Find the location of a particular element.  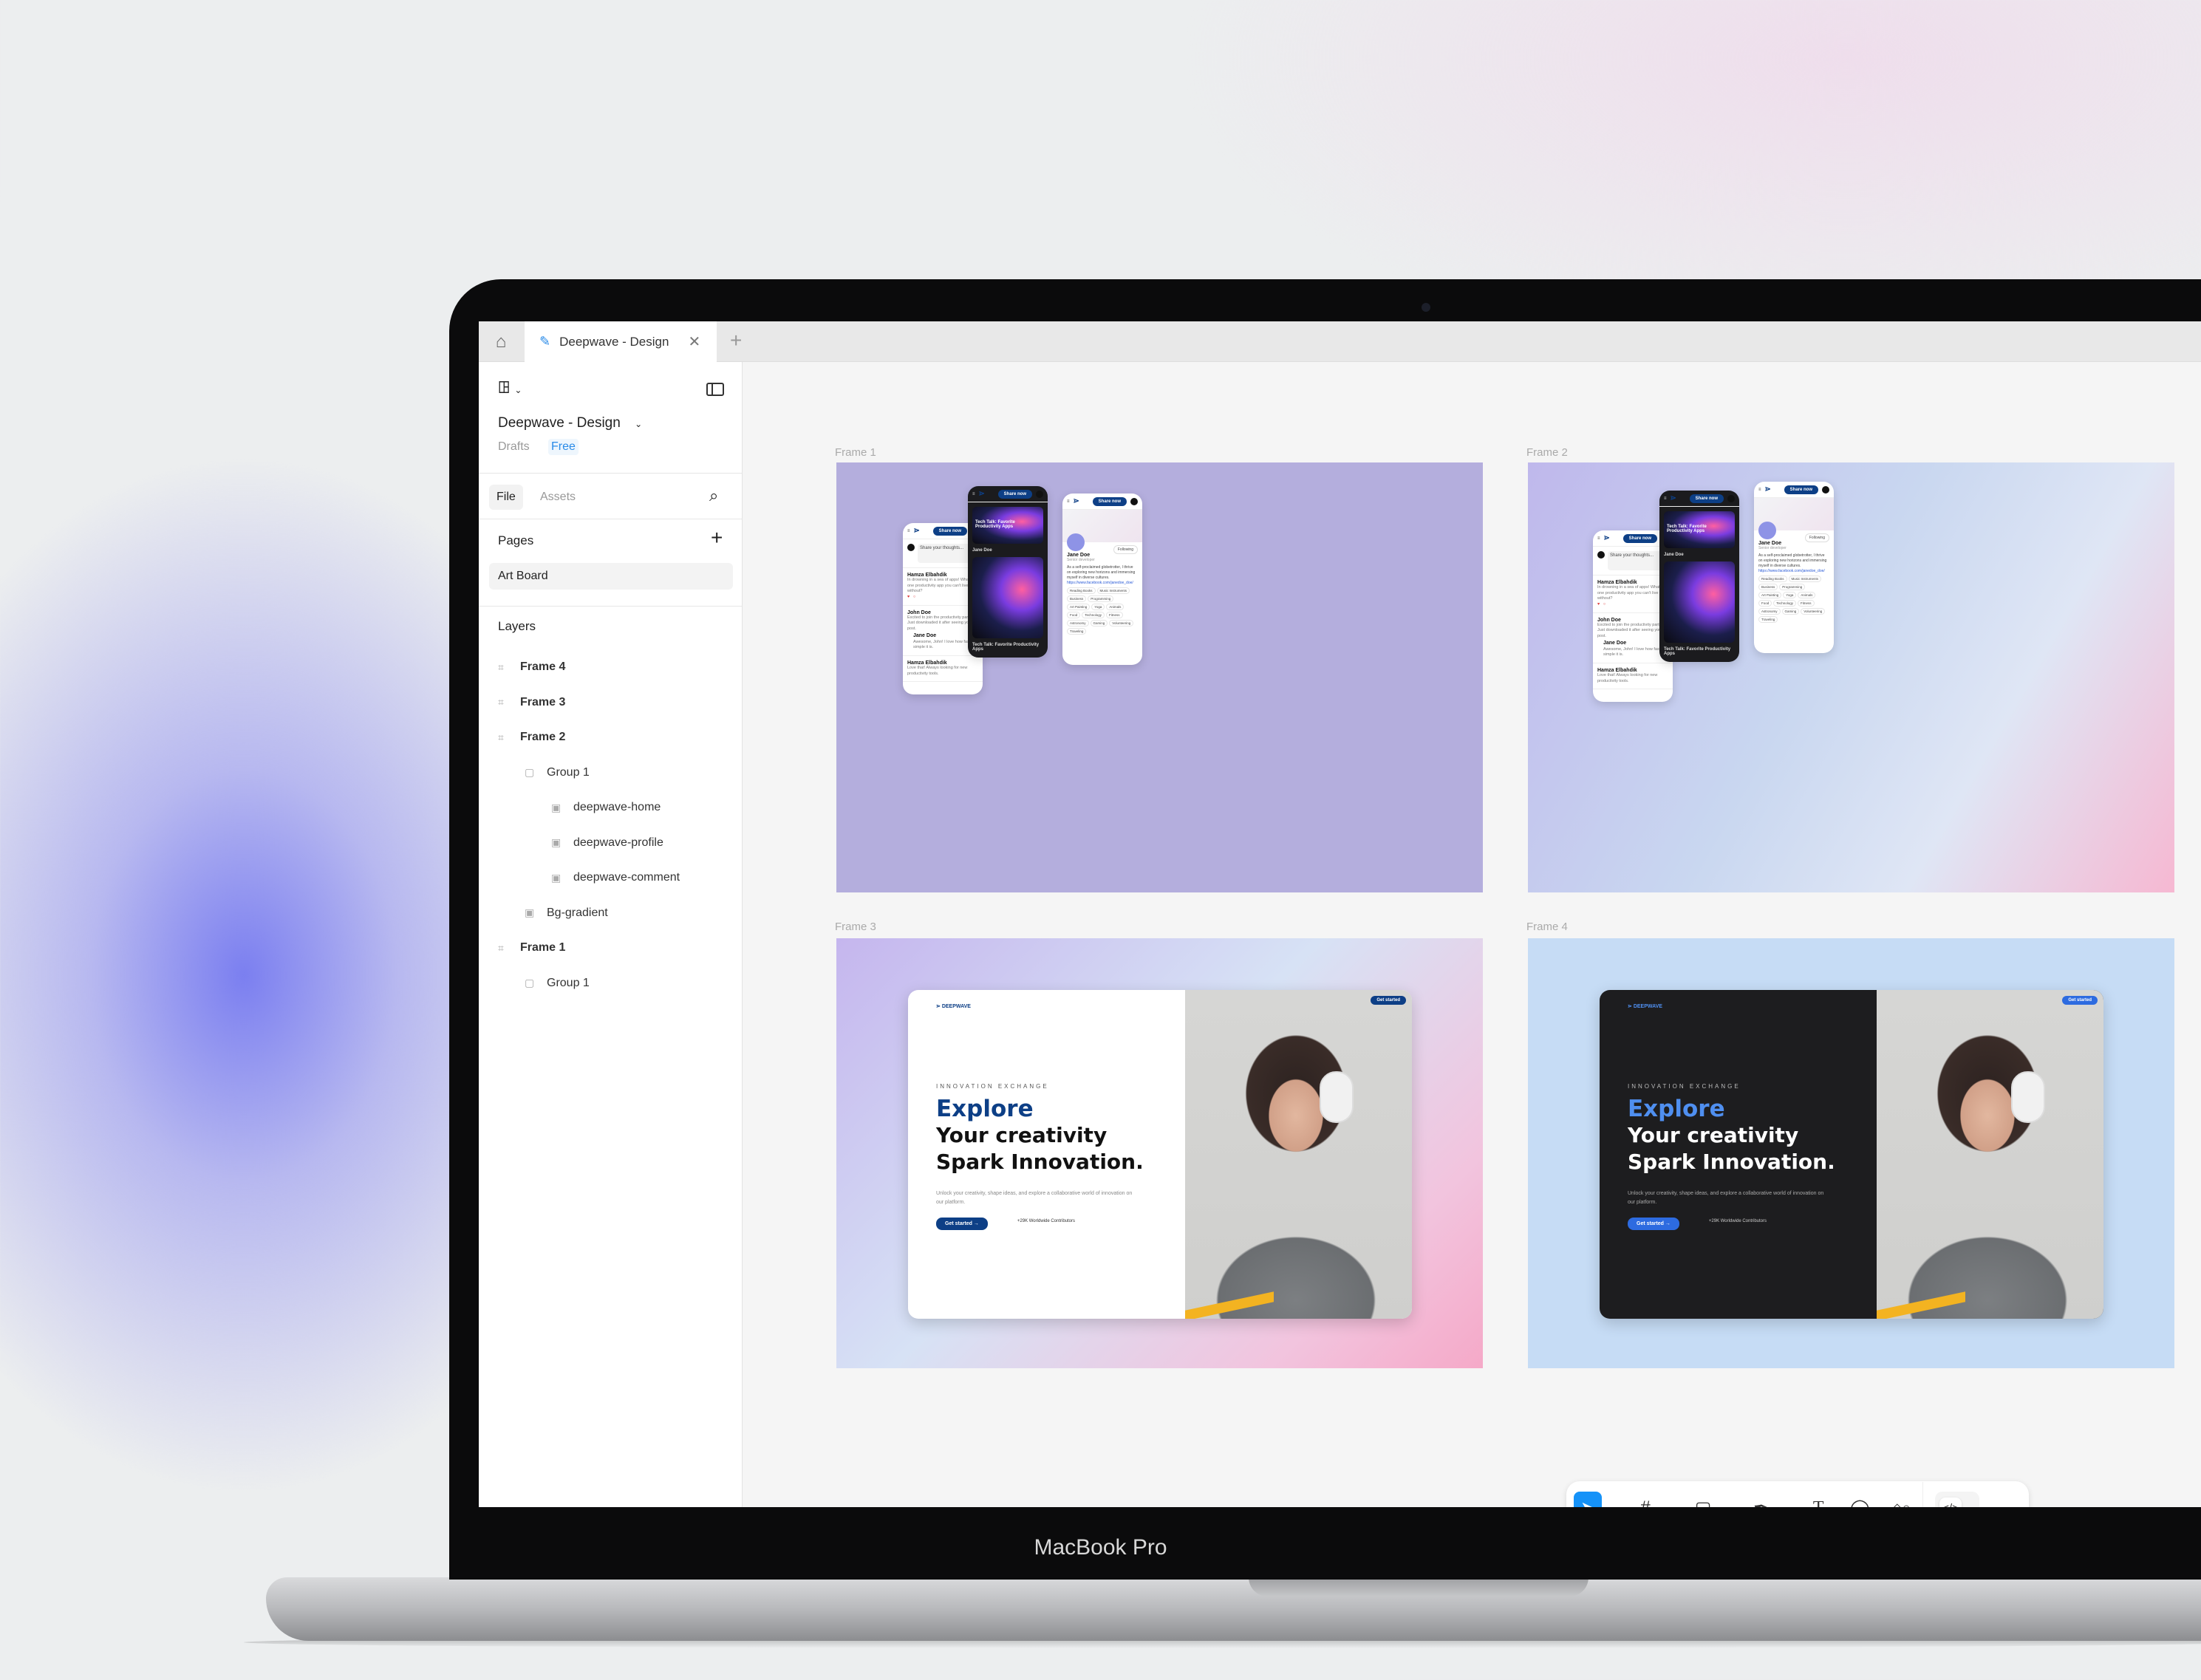

layer-label: Frame 3 is located at coordinates (543, 701).